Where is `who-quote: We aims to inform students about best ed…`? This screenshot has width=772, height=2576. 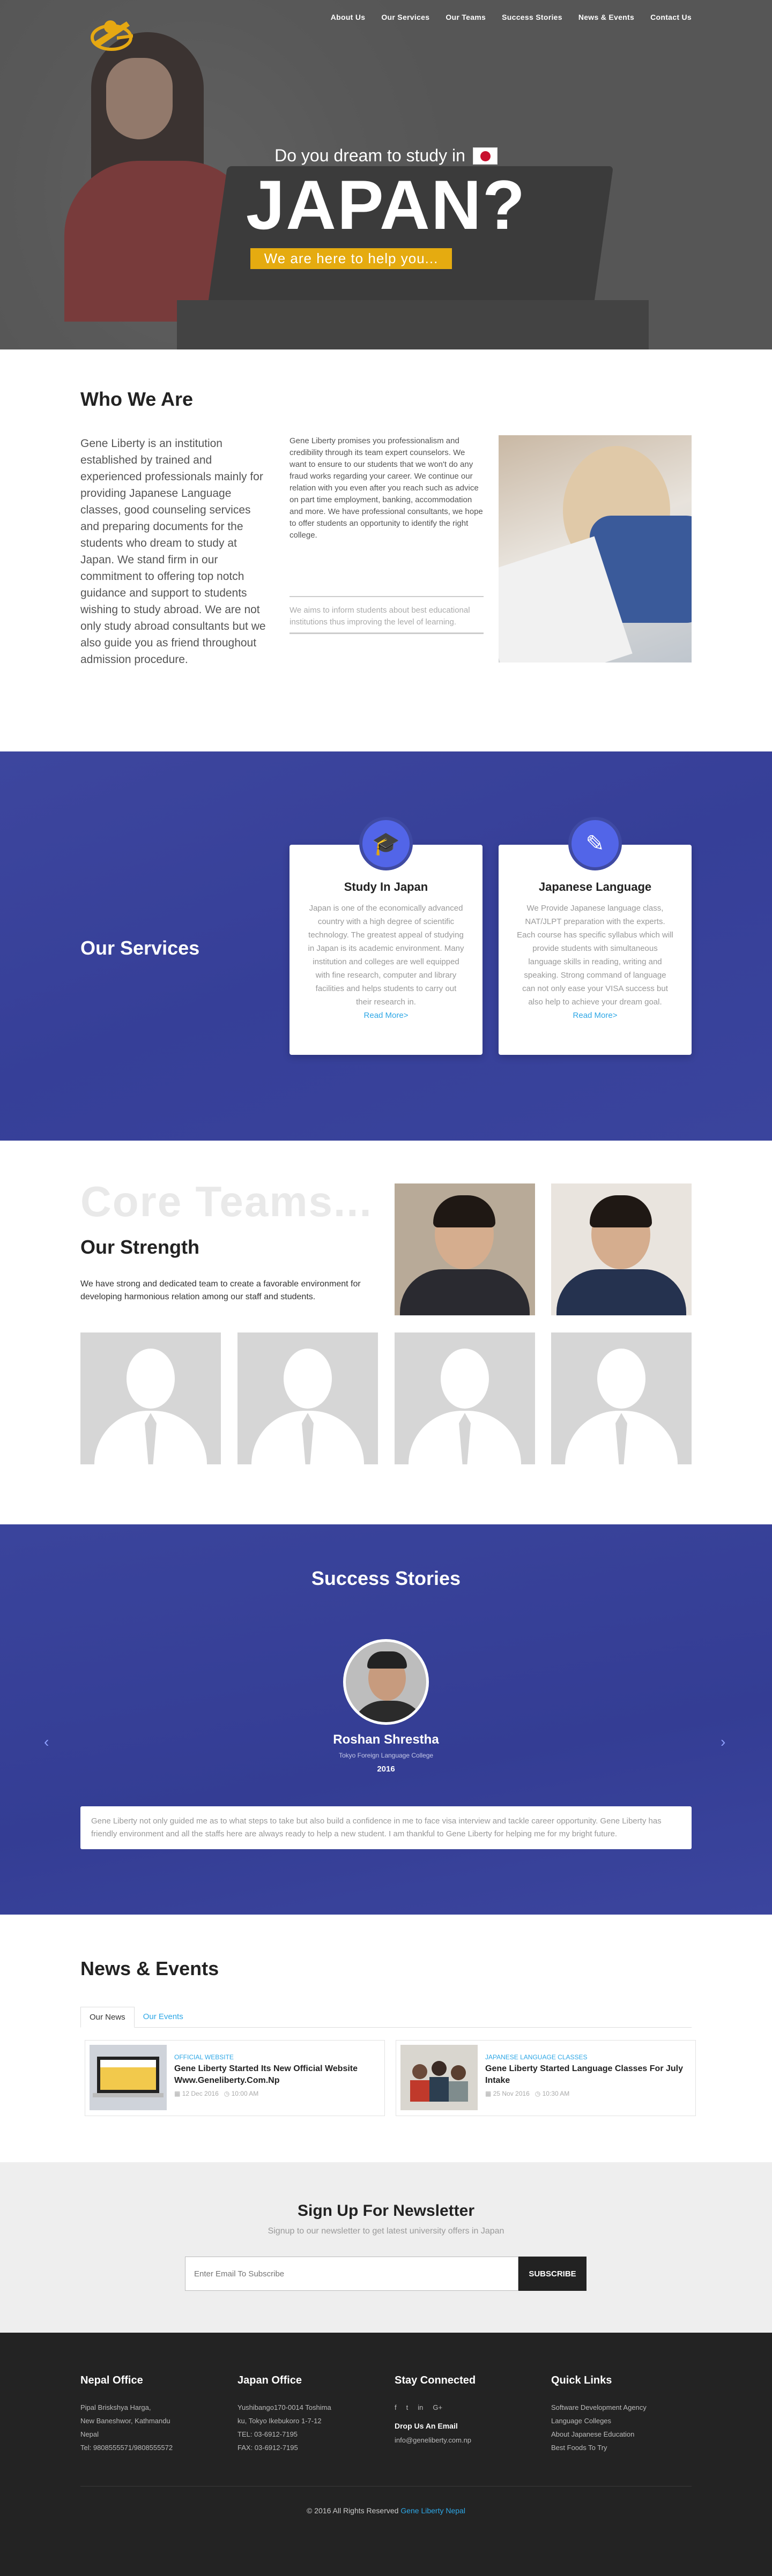 who-quote: We aims to inform students about best ed… is located at coordinates (387, 615).